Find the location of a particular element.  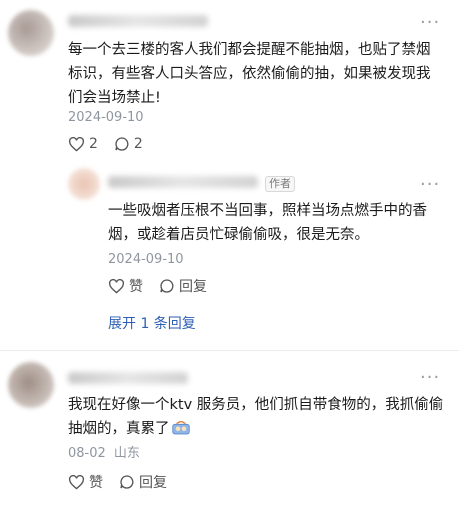

divider is located at coordinates (229, 350).